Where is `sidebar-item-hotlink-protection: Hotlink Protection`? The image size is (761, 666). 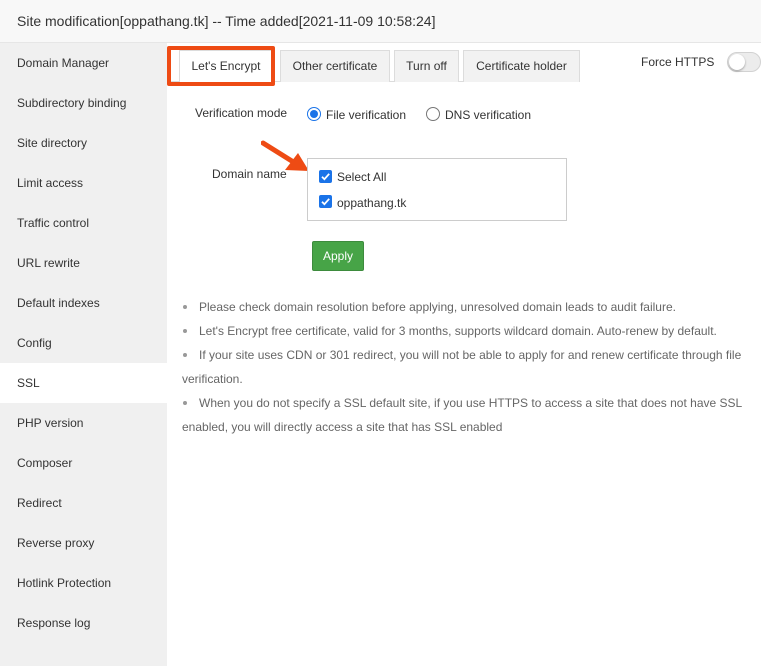 sidebar-item-hotlink-protection: Hotlink Protection is located at coordinates (83, 583).